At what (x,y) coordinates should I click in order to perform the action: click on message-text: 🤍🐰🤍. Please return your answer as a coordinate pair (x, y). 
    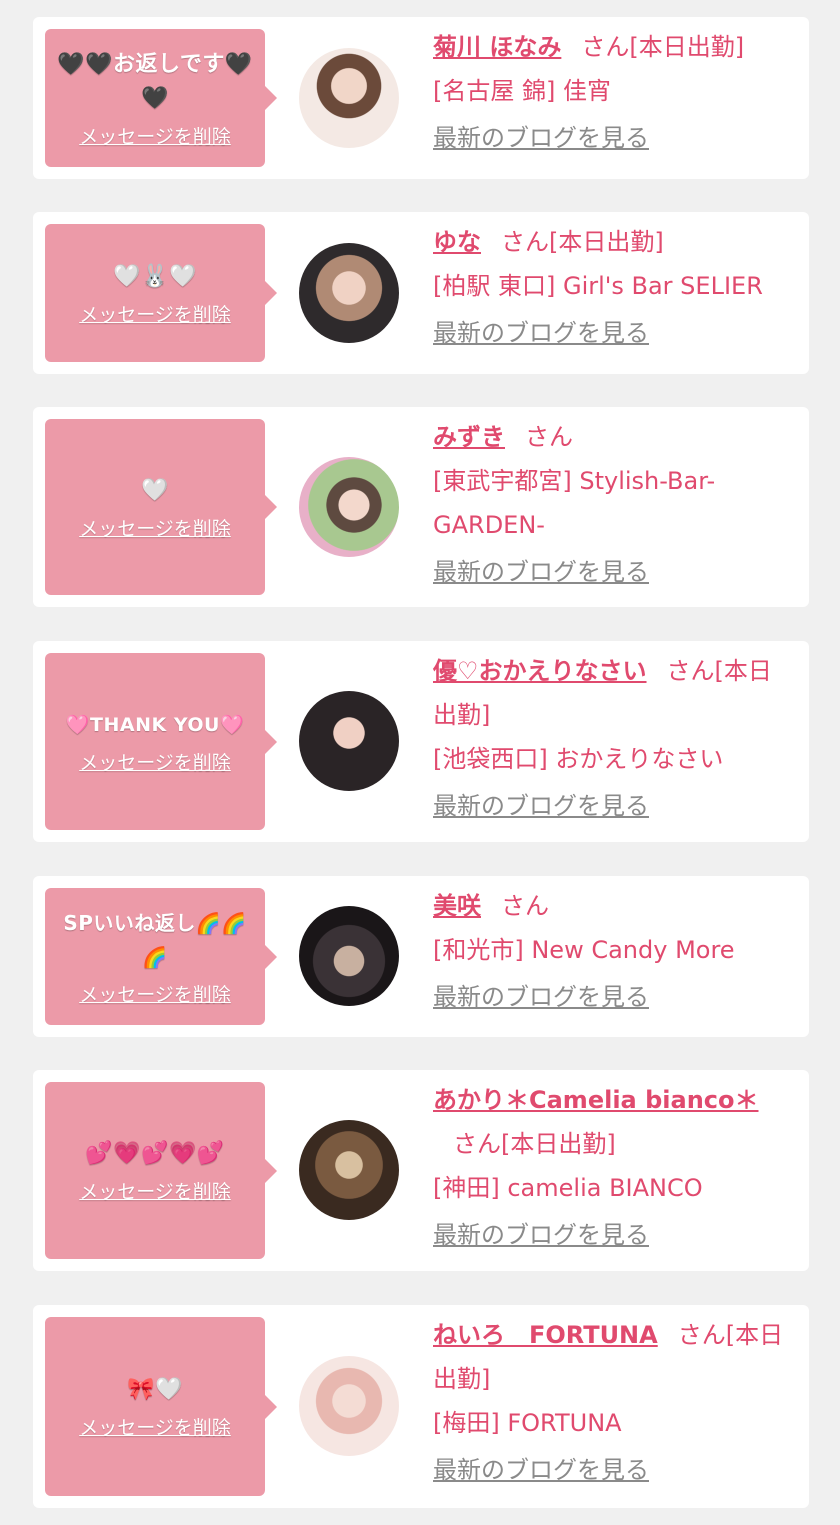
    Looking at the image, I should click on (155, 276).